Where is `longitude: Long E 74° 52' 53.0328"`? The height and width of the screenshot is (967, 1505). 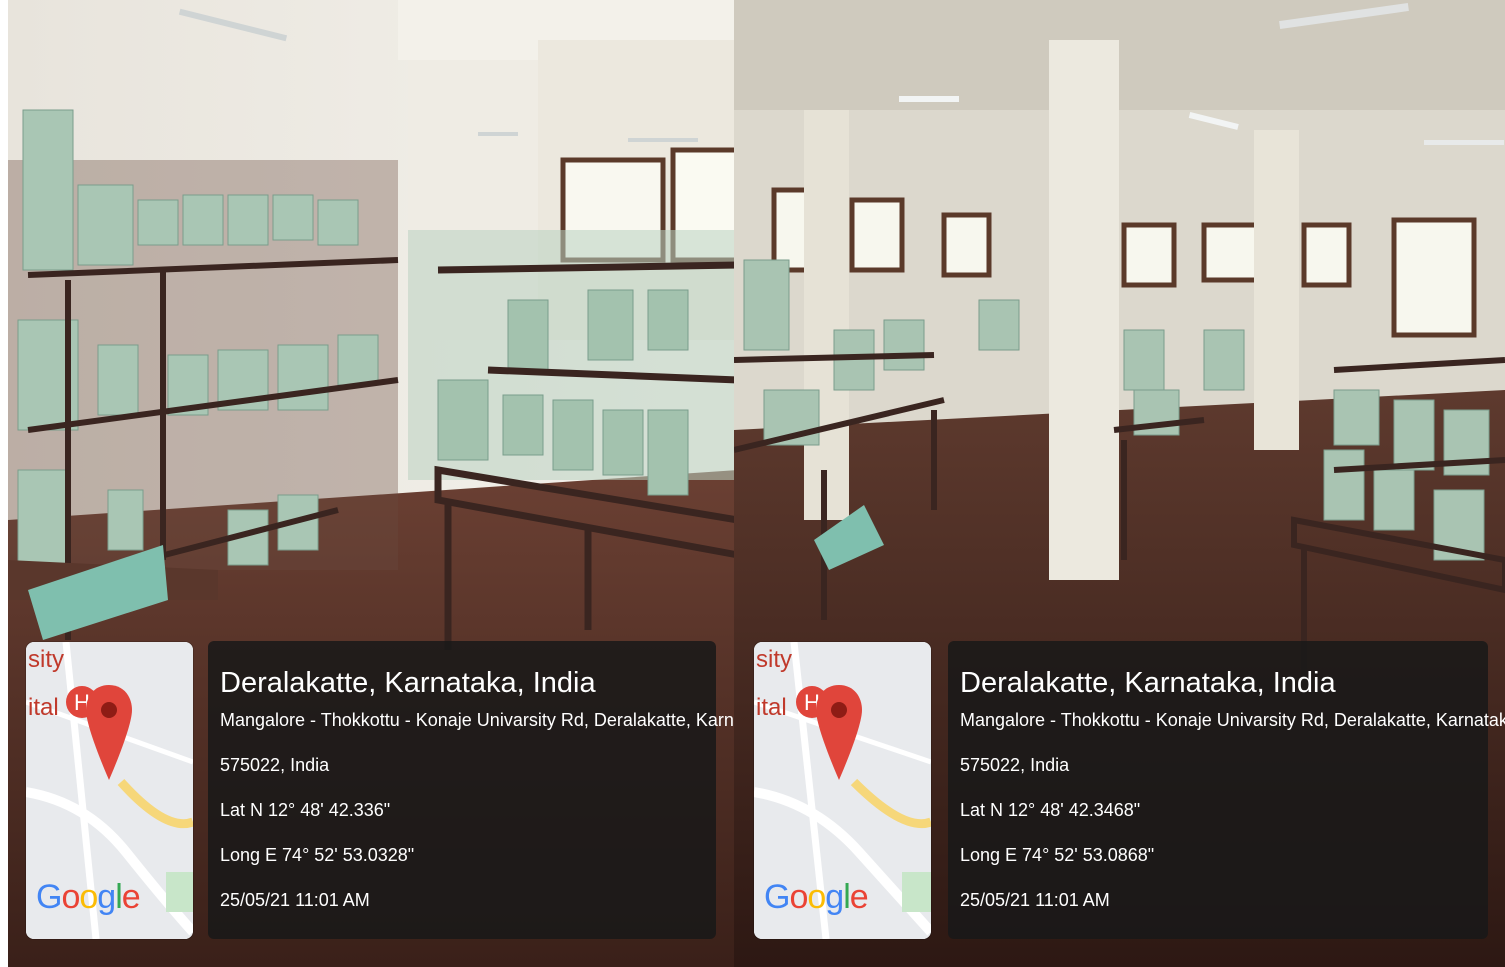 longitude: Long E 74° 52' 53.0328" is located at coordinates (317, 855).